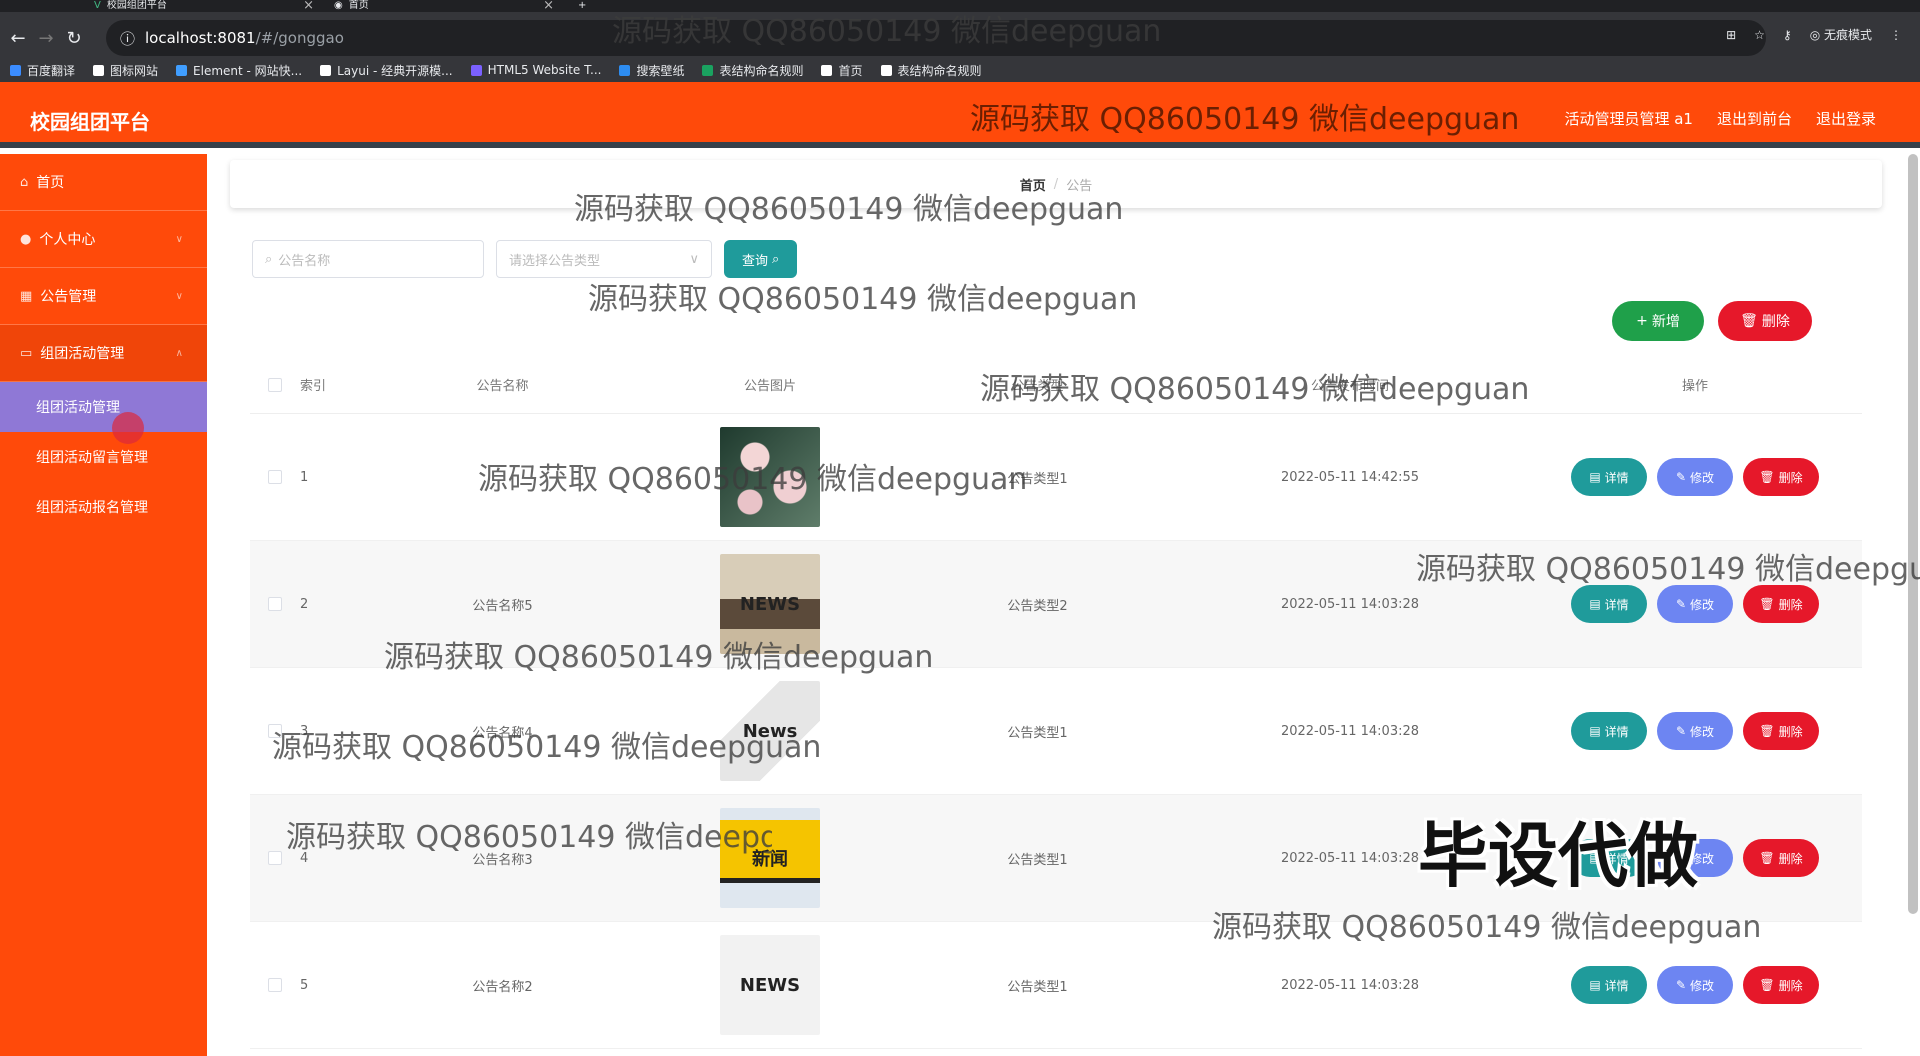 This screenshot has height=1056, width=1920. What do you see at coordinates (960, 115) in the screenshot?
I see `app-header: 校园组团平台 活动管理员管理 a1 退出到前台 退出登录` at bounding box center [960, 115].